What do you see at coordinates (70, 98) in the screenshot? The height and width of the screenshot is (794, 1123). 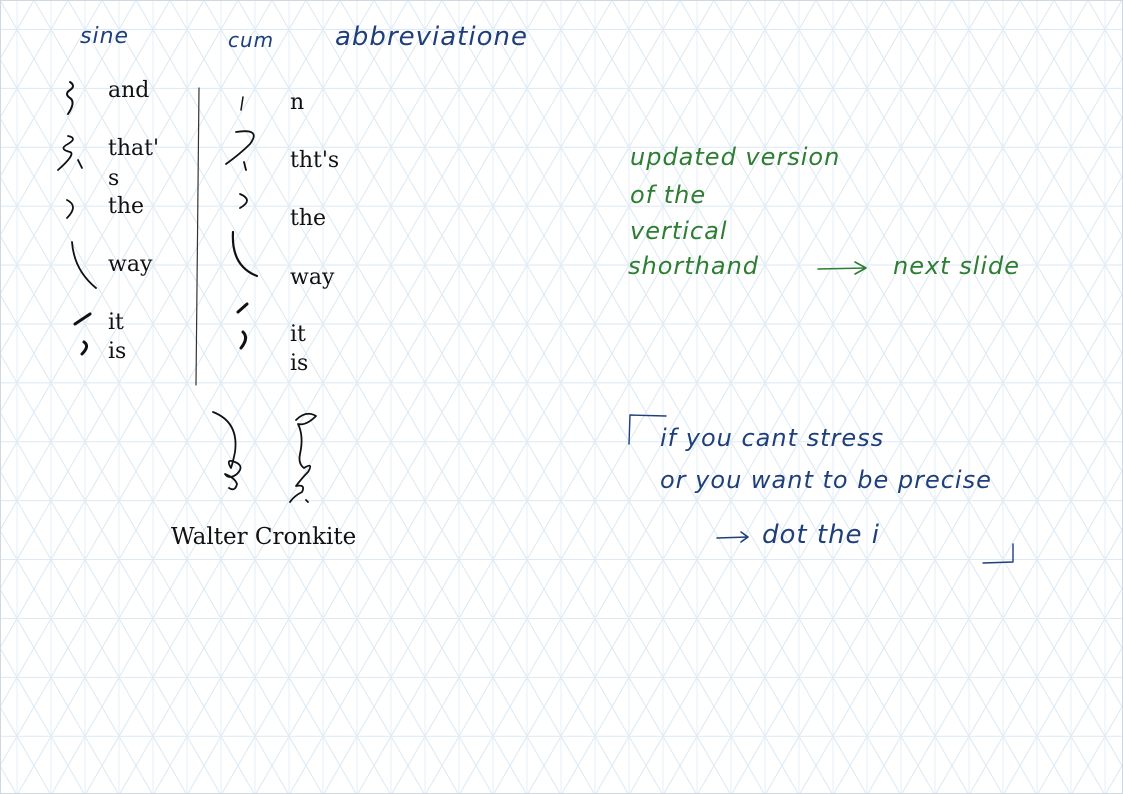 I see `glyph-and` at bounding box center [70, 98].